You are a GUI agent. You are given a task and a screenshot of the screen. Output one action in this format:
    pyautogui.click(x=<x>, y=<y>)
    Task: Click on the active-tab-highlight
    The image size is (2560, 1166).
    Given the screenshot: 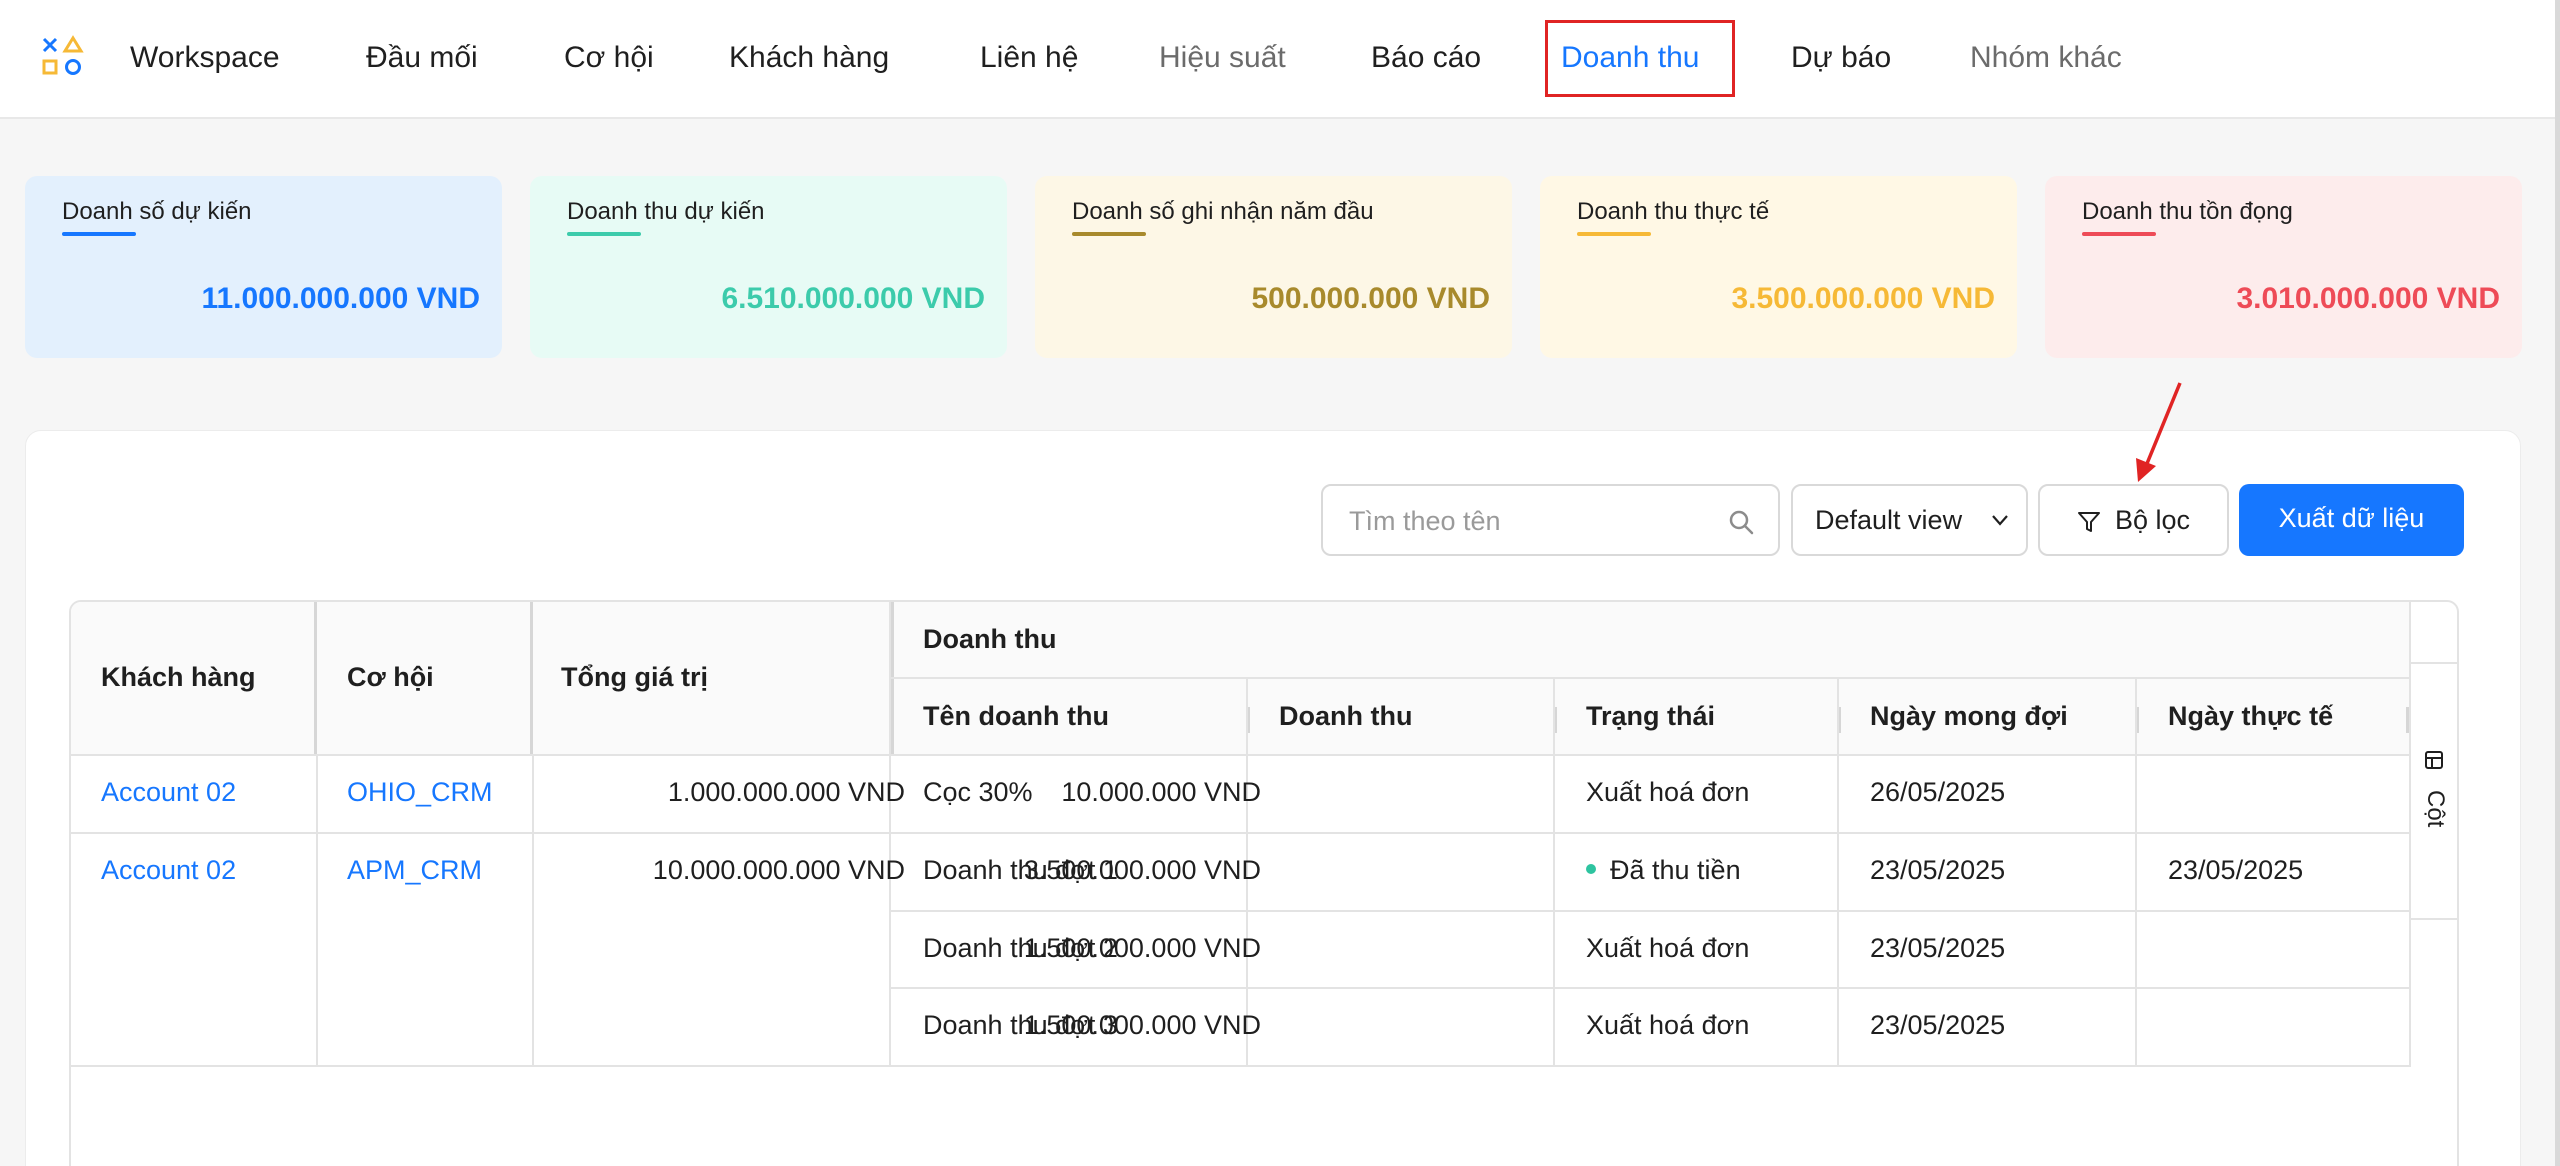 What is the action you would take?
    pyautogui.click(x=1640, y=58)
    